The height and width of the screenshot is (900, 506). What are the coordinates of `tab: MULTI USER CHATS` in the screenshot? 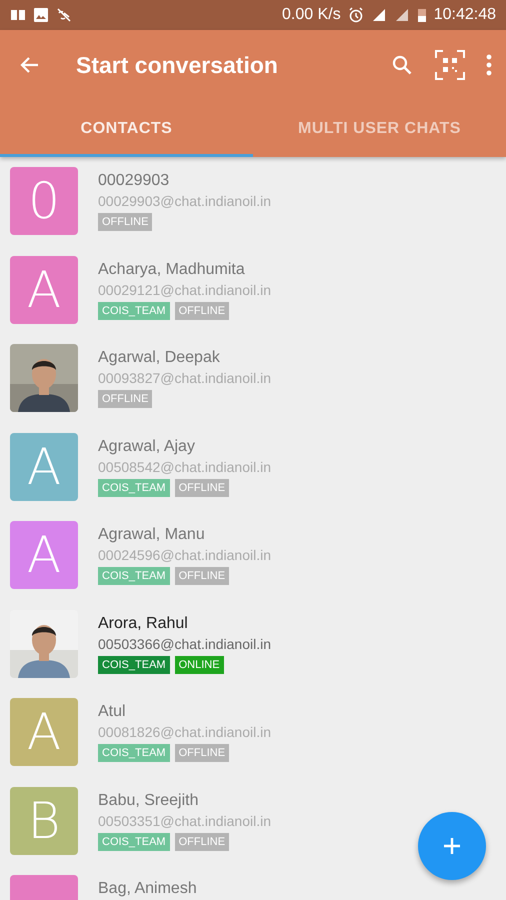 It's located at (379, 128).